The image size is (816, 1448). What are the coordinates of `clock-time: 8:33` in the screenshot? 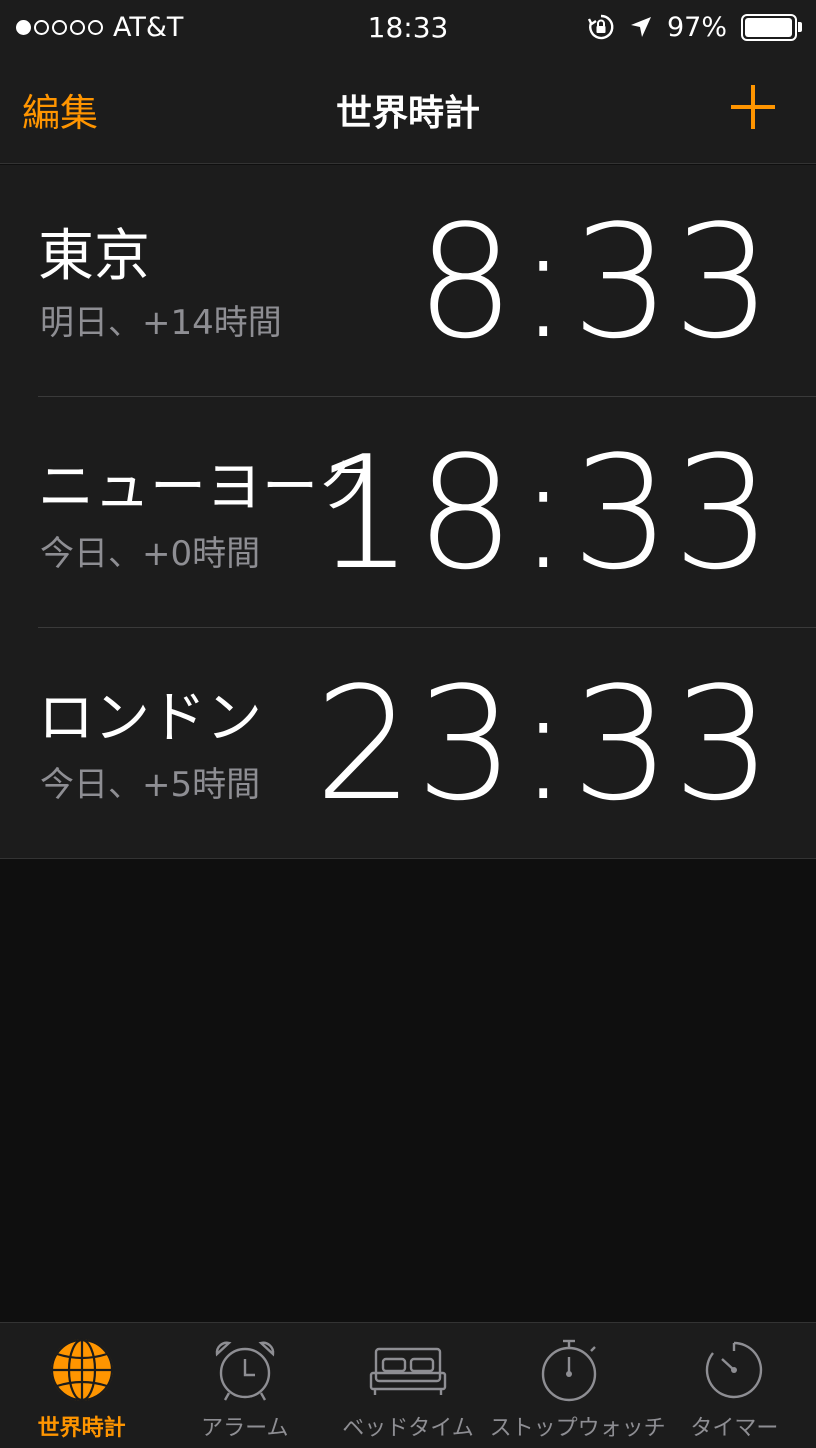 It's located at (594, 282).